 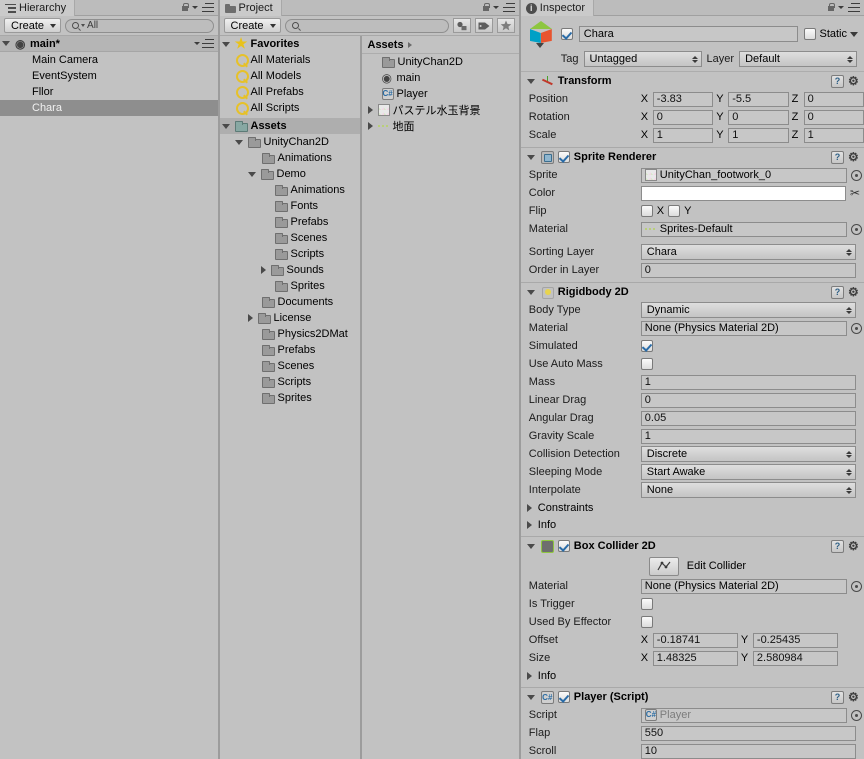 I want to click on text-input: 0.05, so click(x=748, y=418).